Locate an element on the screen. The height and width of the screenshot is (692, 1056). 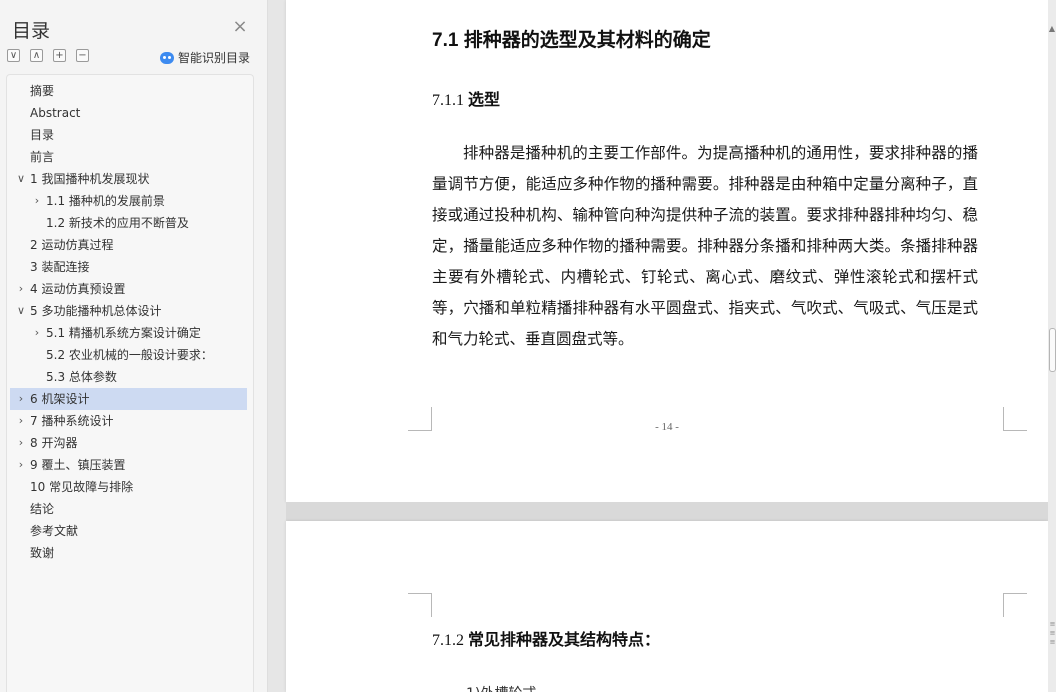
toc-item-label: 目录 is located at coordinates (42, 135).